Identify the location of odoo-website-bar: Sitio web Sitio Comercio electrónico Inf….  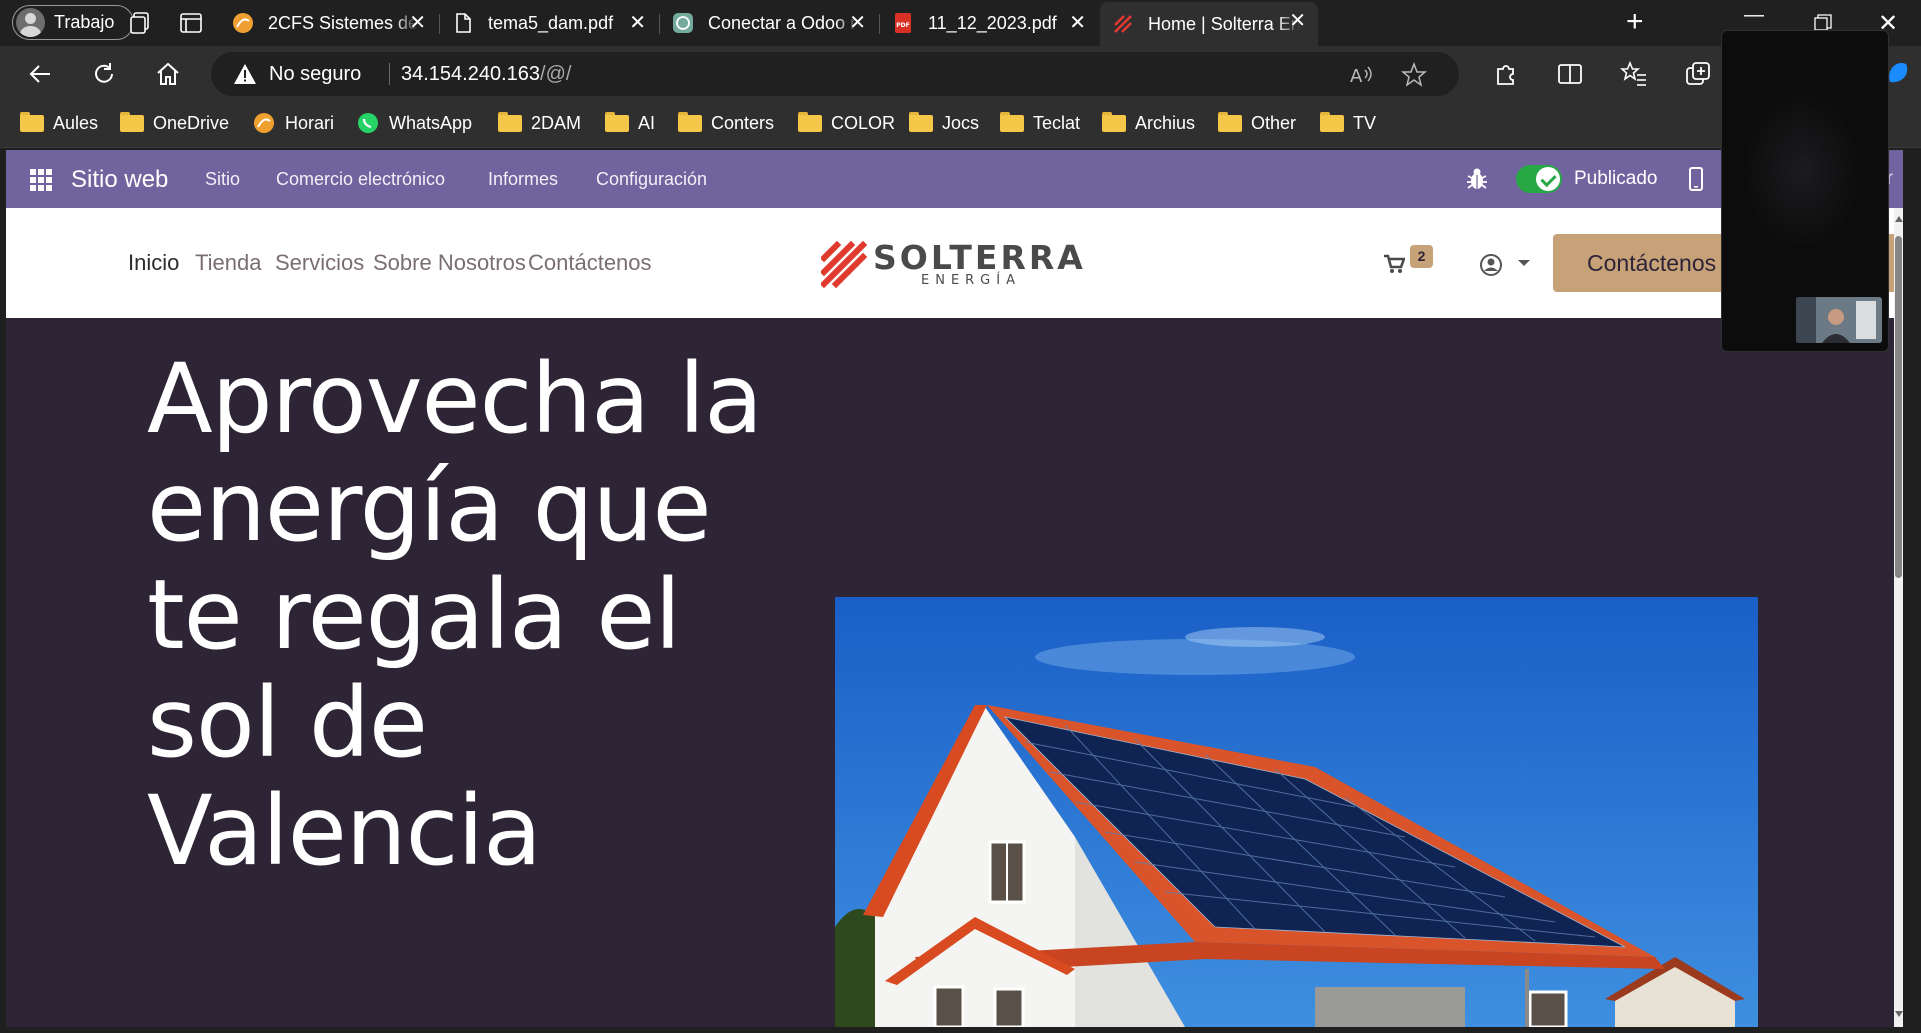
(954, 179).